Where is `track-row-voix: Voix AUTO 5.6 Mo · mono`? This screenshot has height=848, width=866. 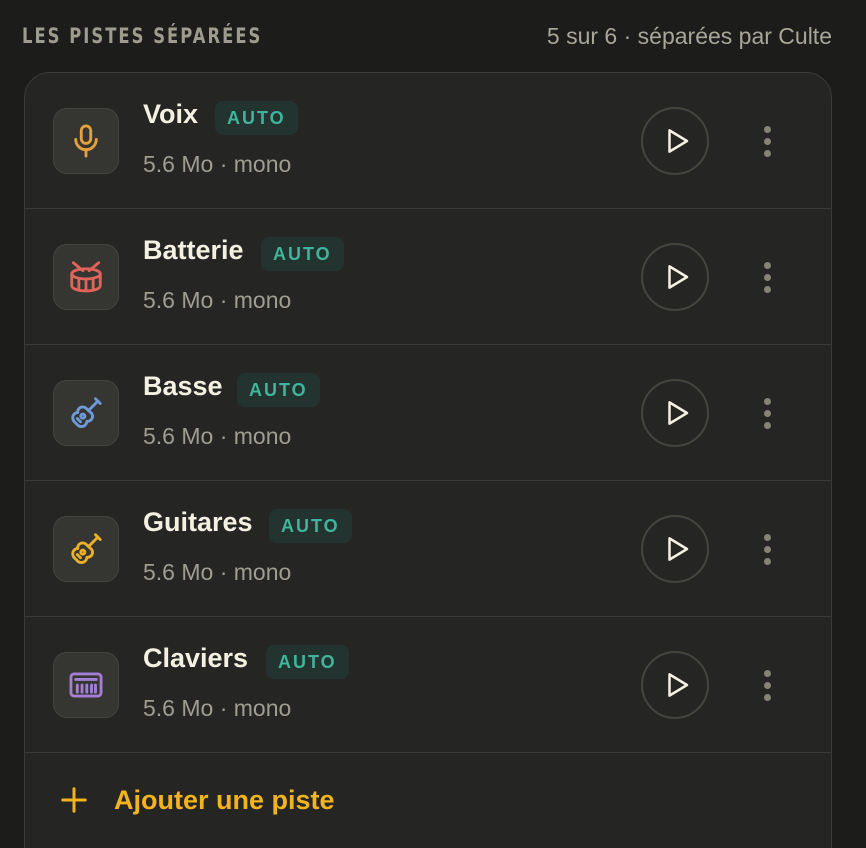 track-row-voix: Voix AUTO 5.6 Mo · mono is located at coordinates (428, 141).